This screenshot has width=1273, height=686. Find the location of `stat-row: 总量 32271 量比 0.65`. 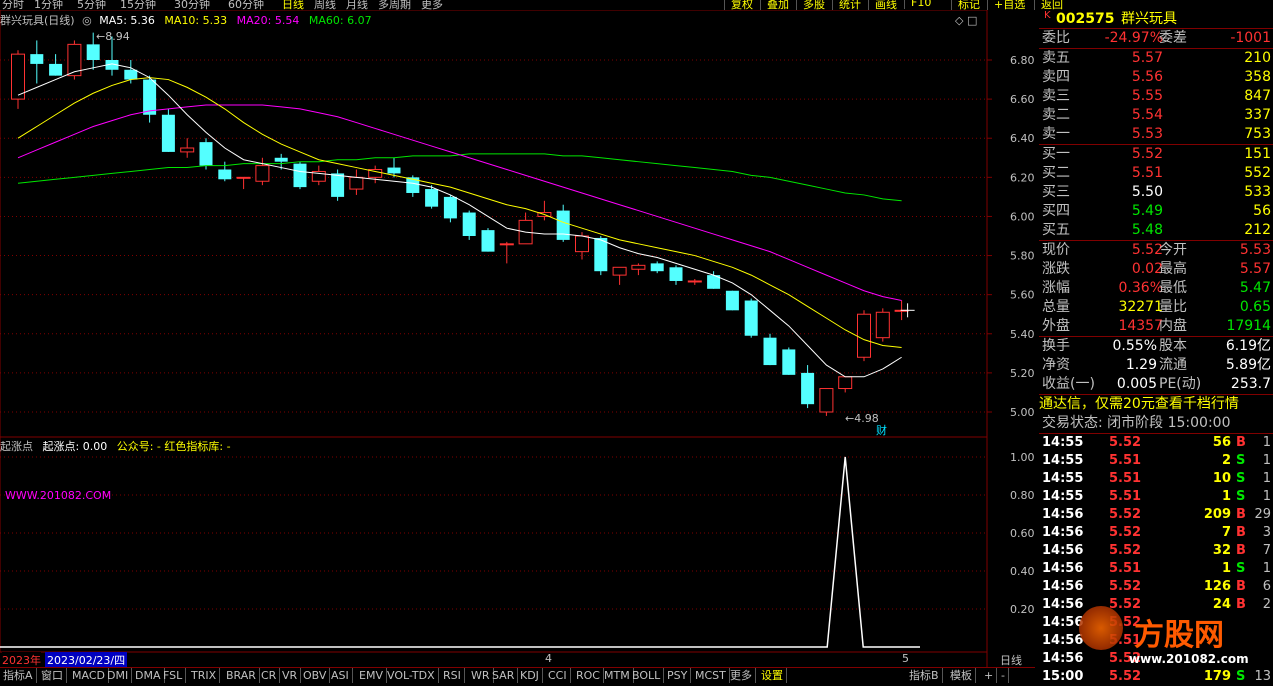

stat-row: 总量 32271 量比 0.65 is located at coordinates (1156, 307).